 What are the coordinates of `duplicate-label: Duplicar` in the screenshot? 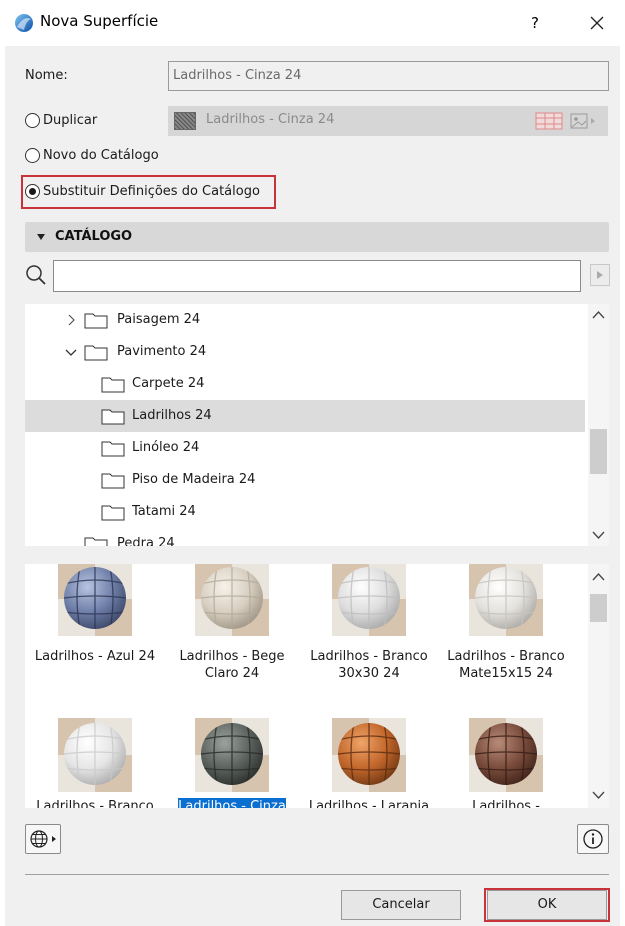 It's located at (70, 120).